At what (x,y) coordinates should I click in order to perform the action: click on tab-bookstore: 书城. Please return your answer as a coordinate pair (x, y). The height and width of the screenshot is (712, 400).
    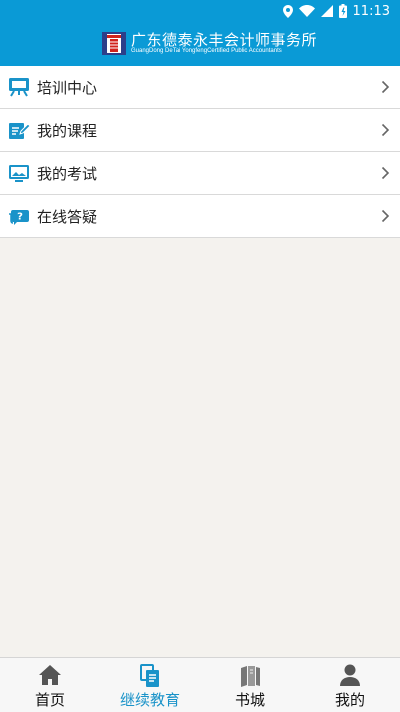
    Looking at the image, I should click on (250, 685).